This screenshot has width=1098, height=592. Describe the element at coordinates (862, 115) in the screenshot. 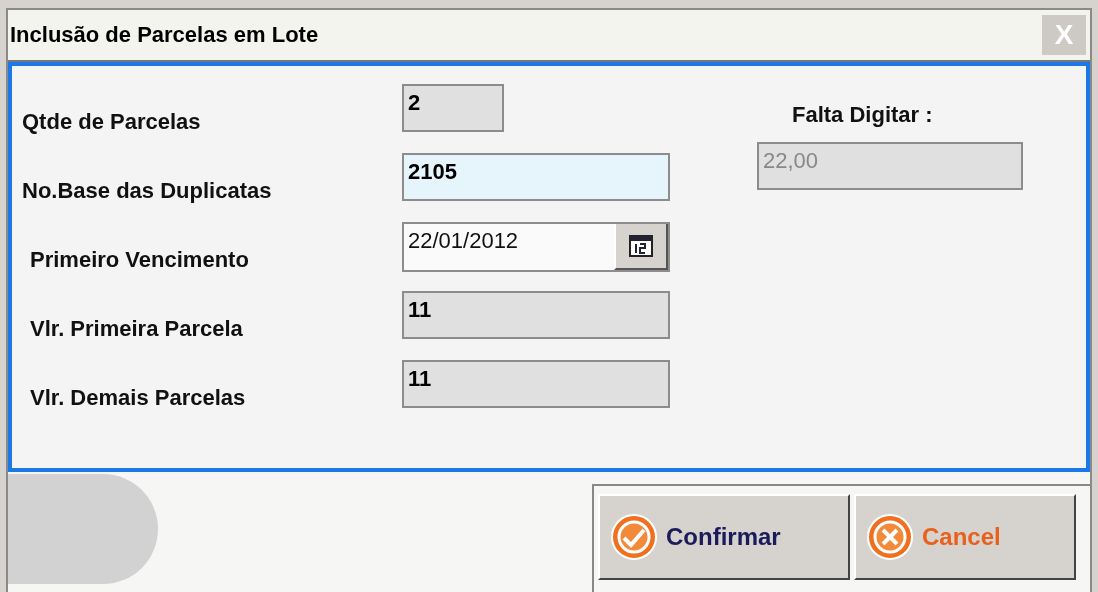

I see `field-label: Falta Digitar :` at that location.